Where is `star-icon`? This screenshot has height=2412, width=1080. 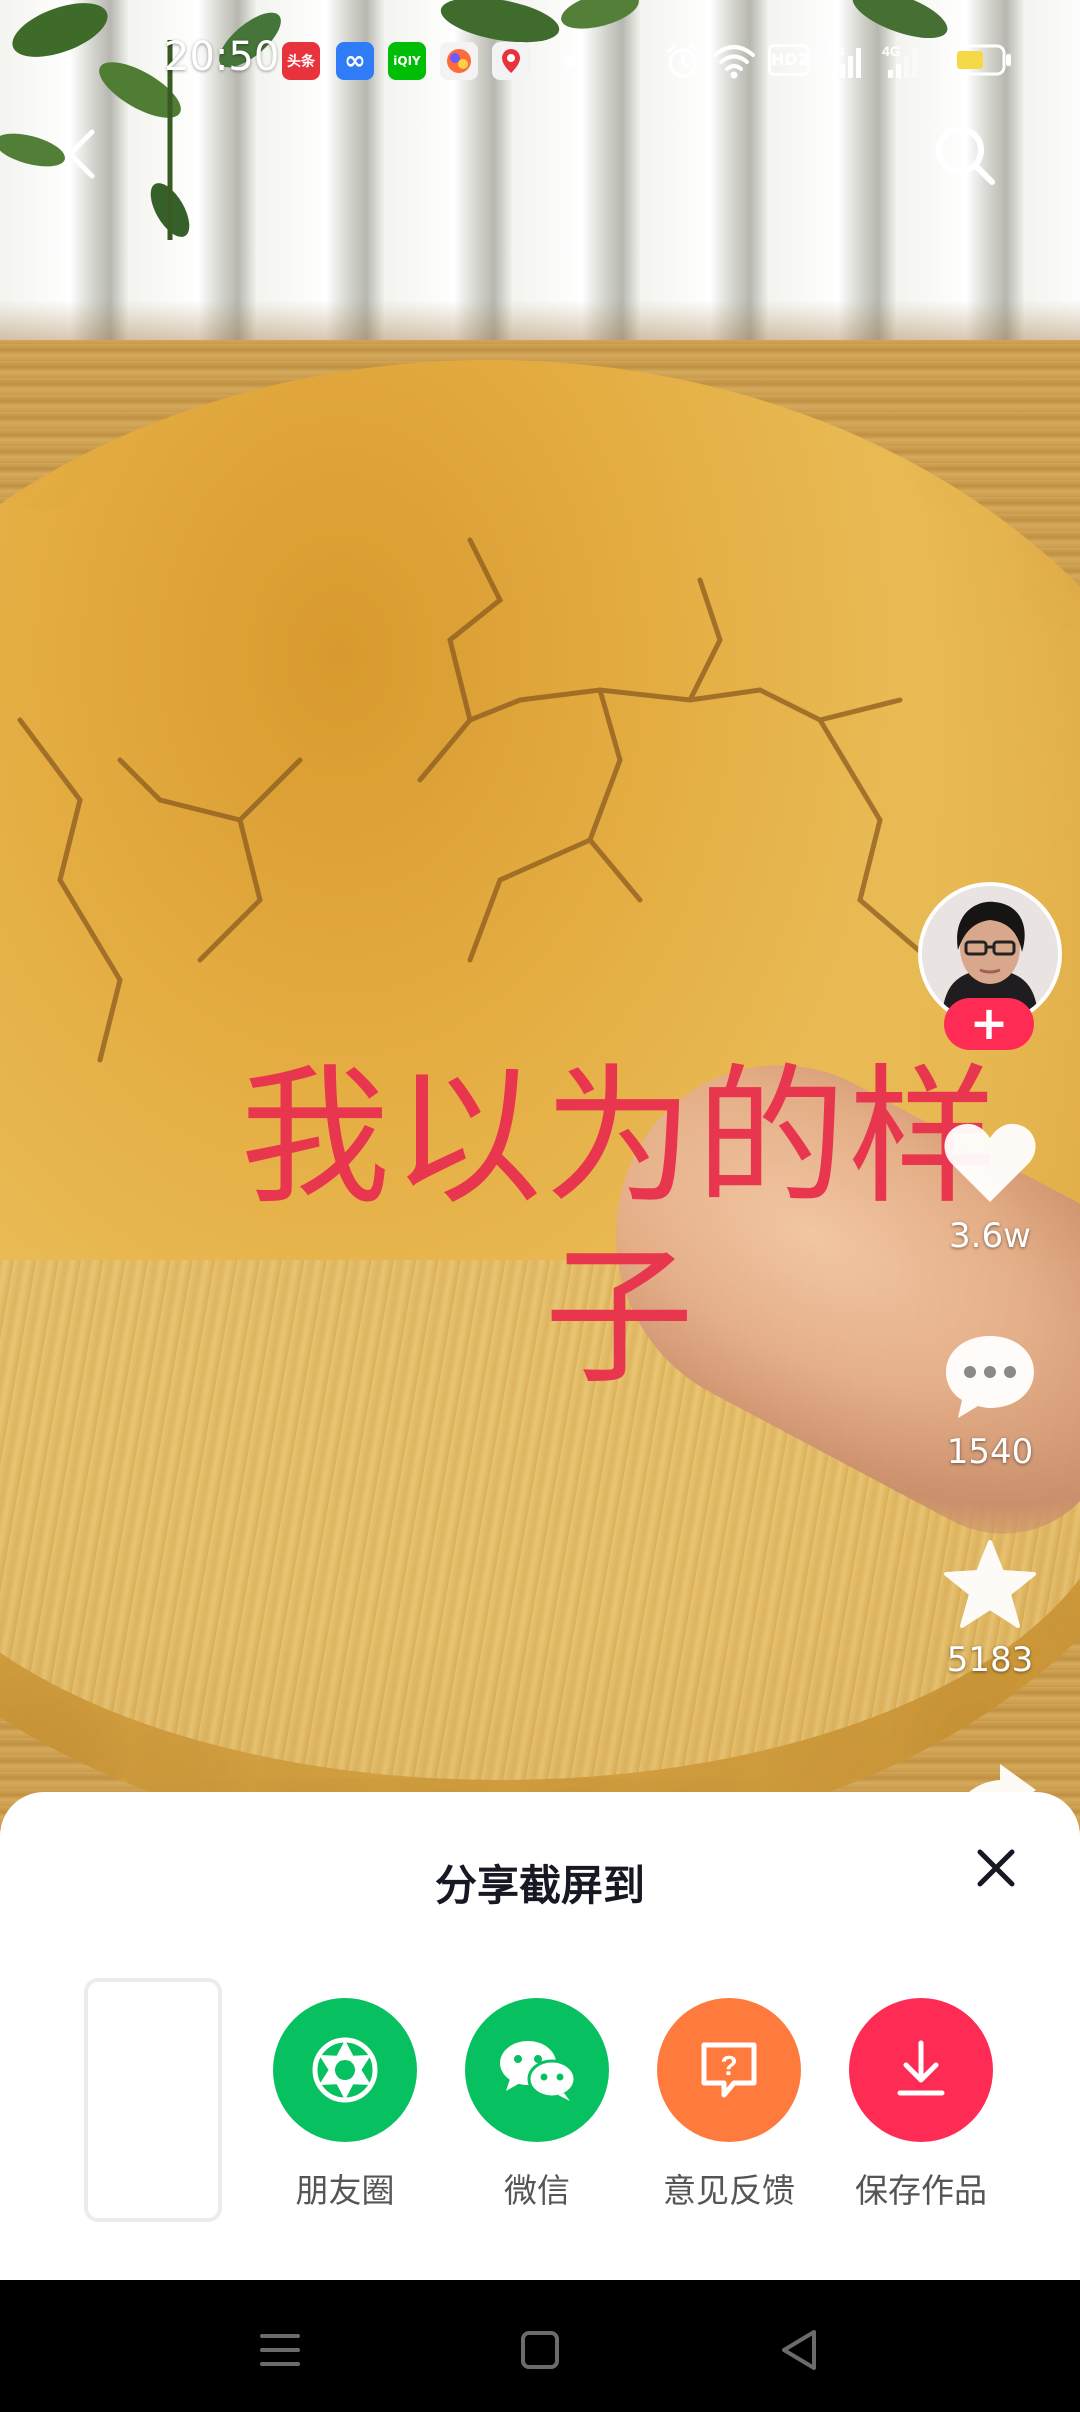
star-icon is located at coordinates (990, 1584).